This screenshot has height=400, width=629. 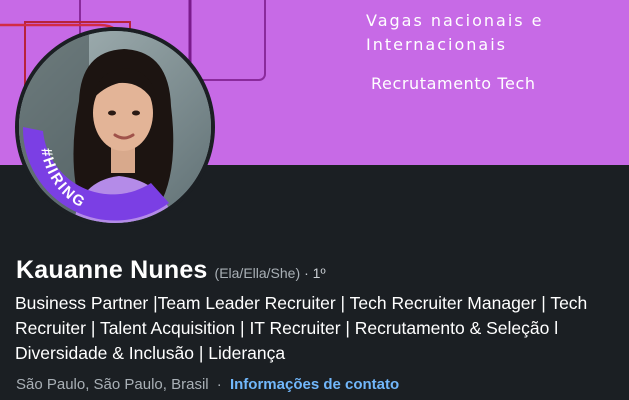 I want to click on contact-info-link: Informações de contato, so click(x=314, y=384).